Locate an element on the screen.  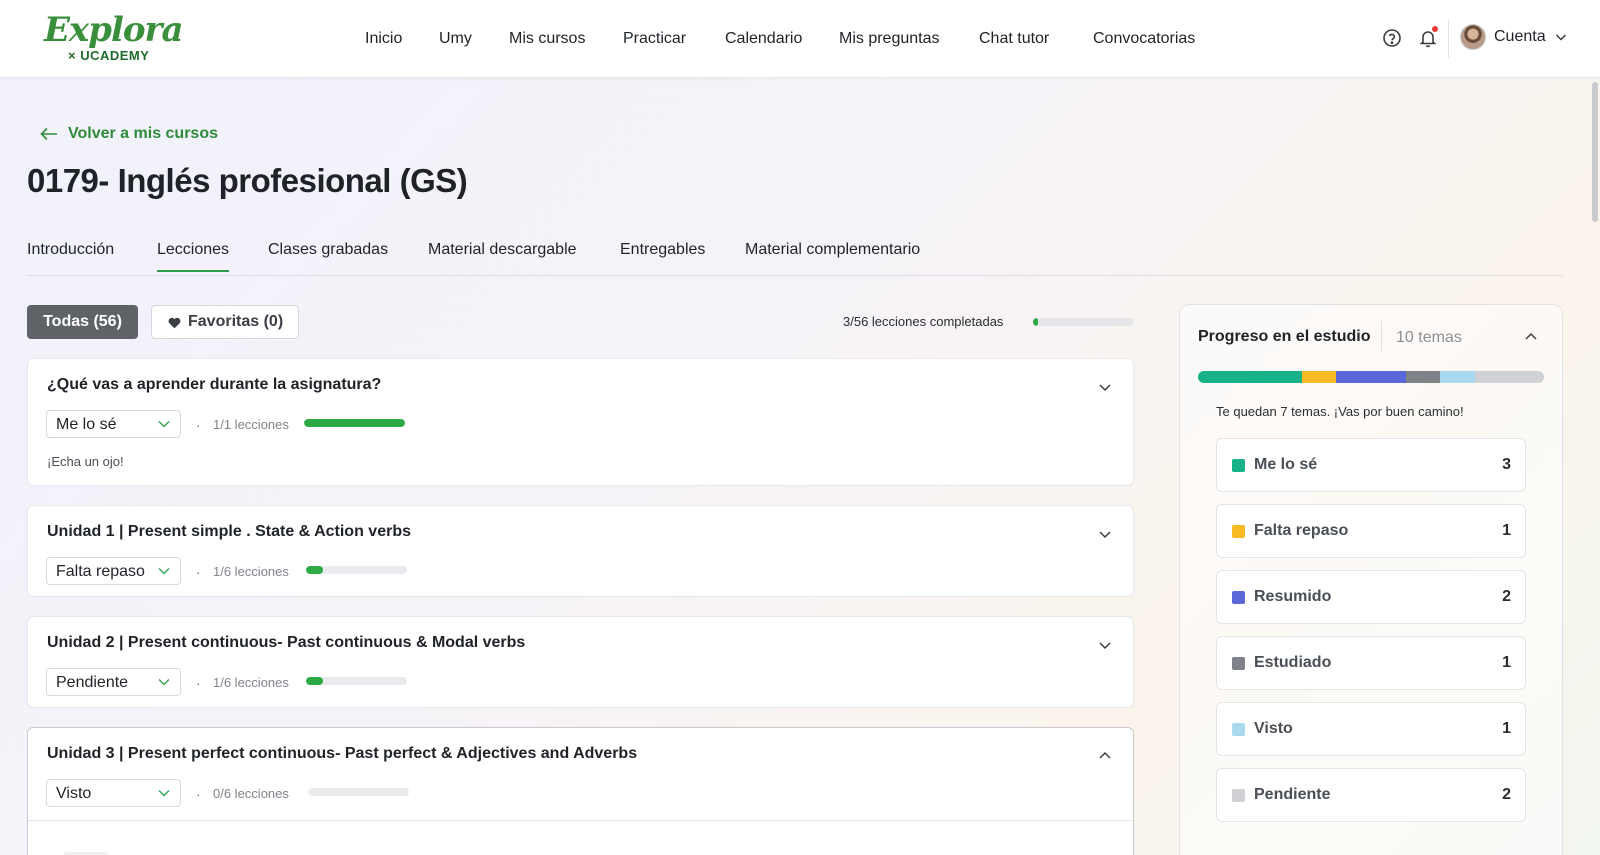
page-title: 0179- Inglés profesional (GS) is located at coordinates (247, 180).